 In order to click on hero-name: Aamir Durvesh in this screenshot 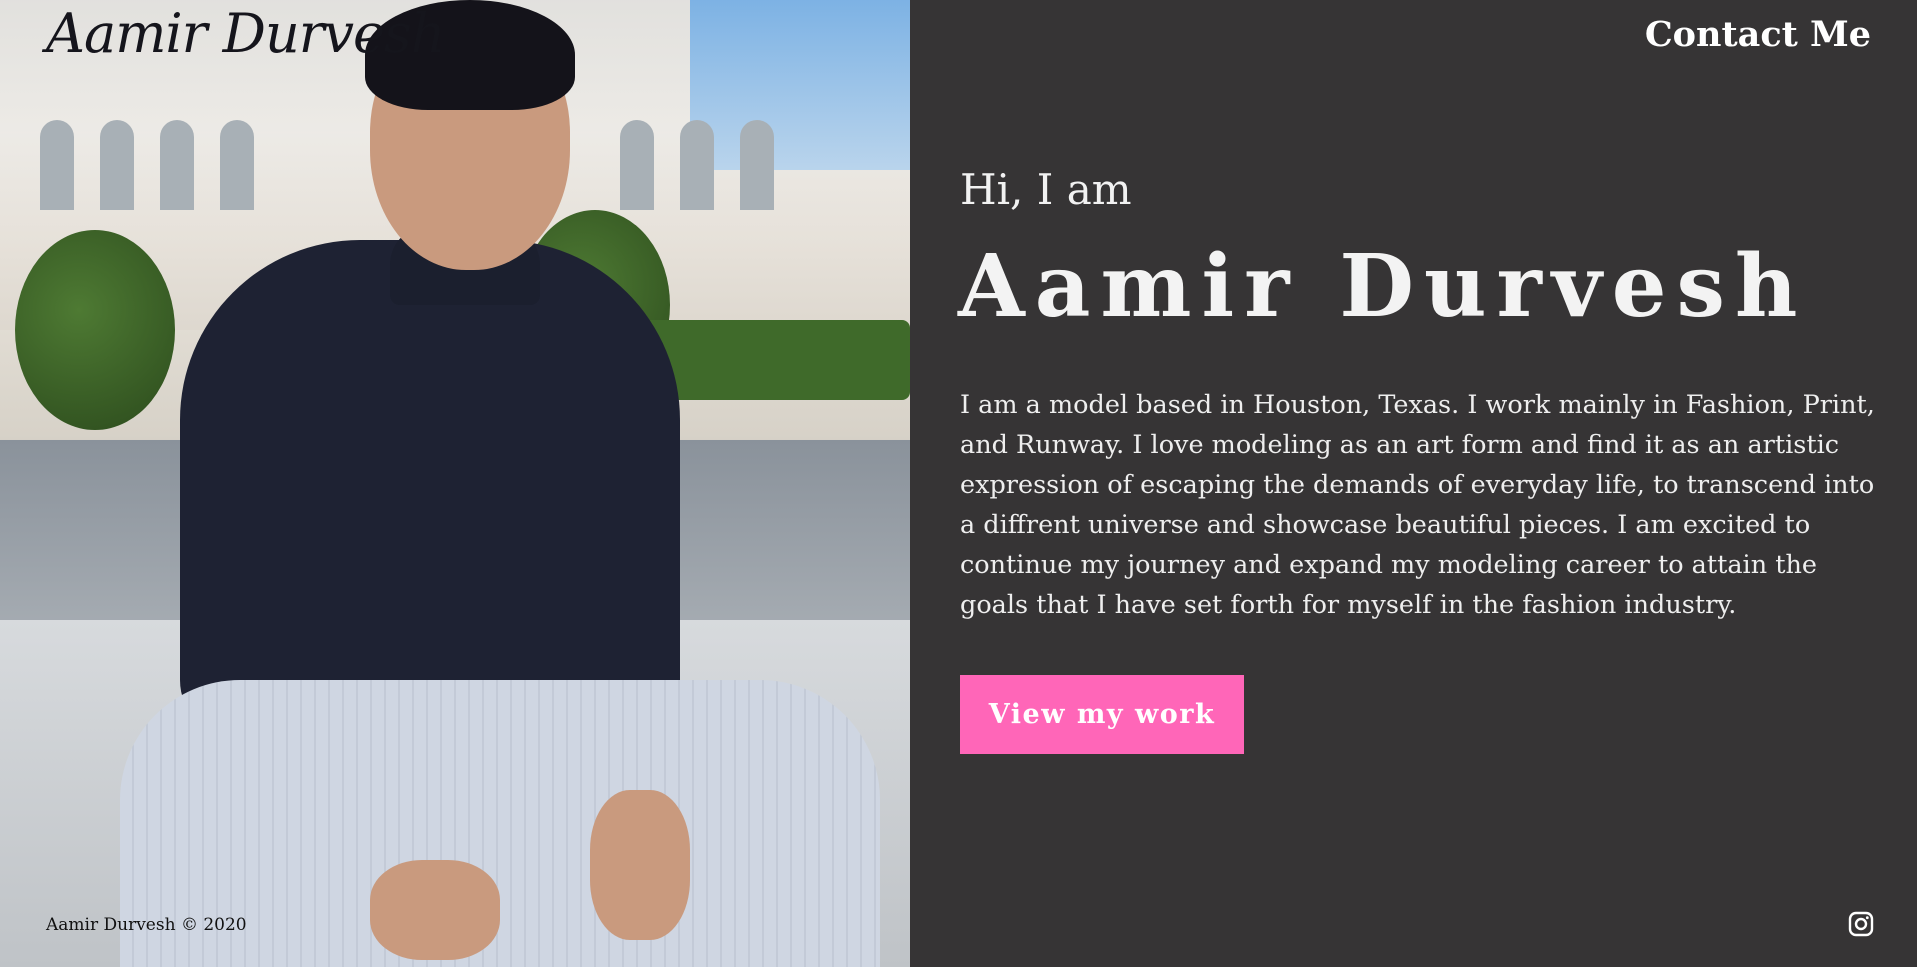, I will do `click(1383, 286)`.